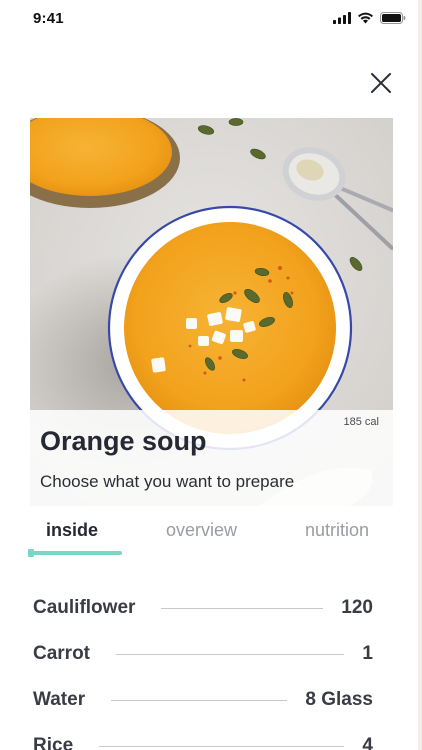 The image size is (422, 750). Describe the element at coordinates (365, 18) in the screenshot. I see `wifi-icon` at that location.